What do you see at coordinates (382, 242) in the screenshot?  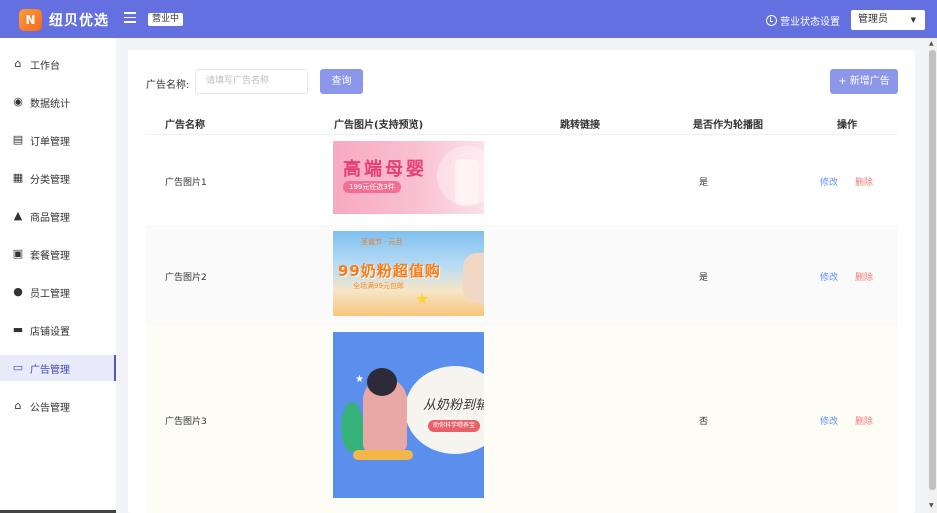 I see `banner-top-text: 圣诞节 · 元旦` at bounding box center [382, 242].